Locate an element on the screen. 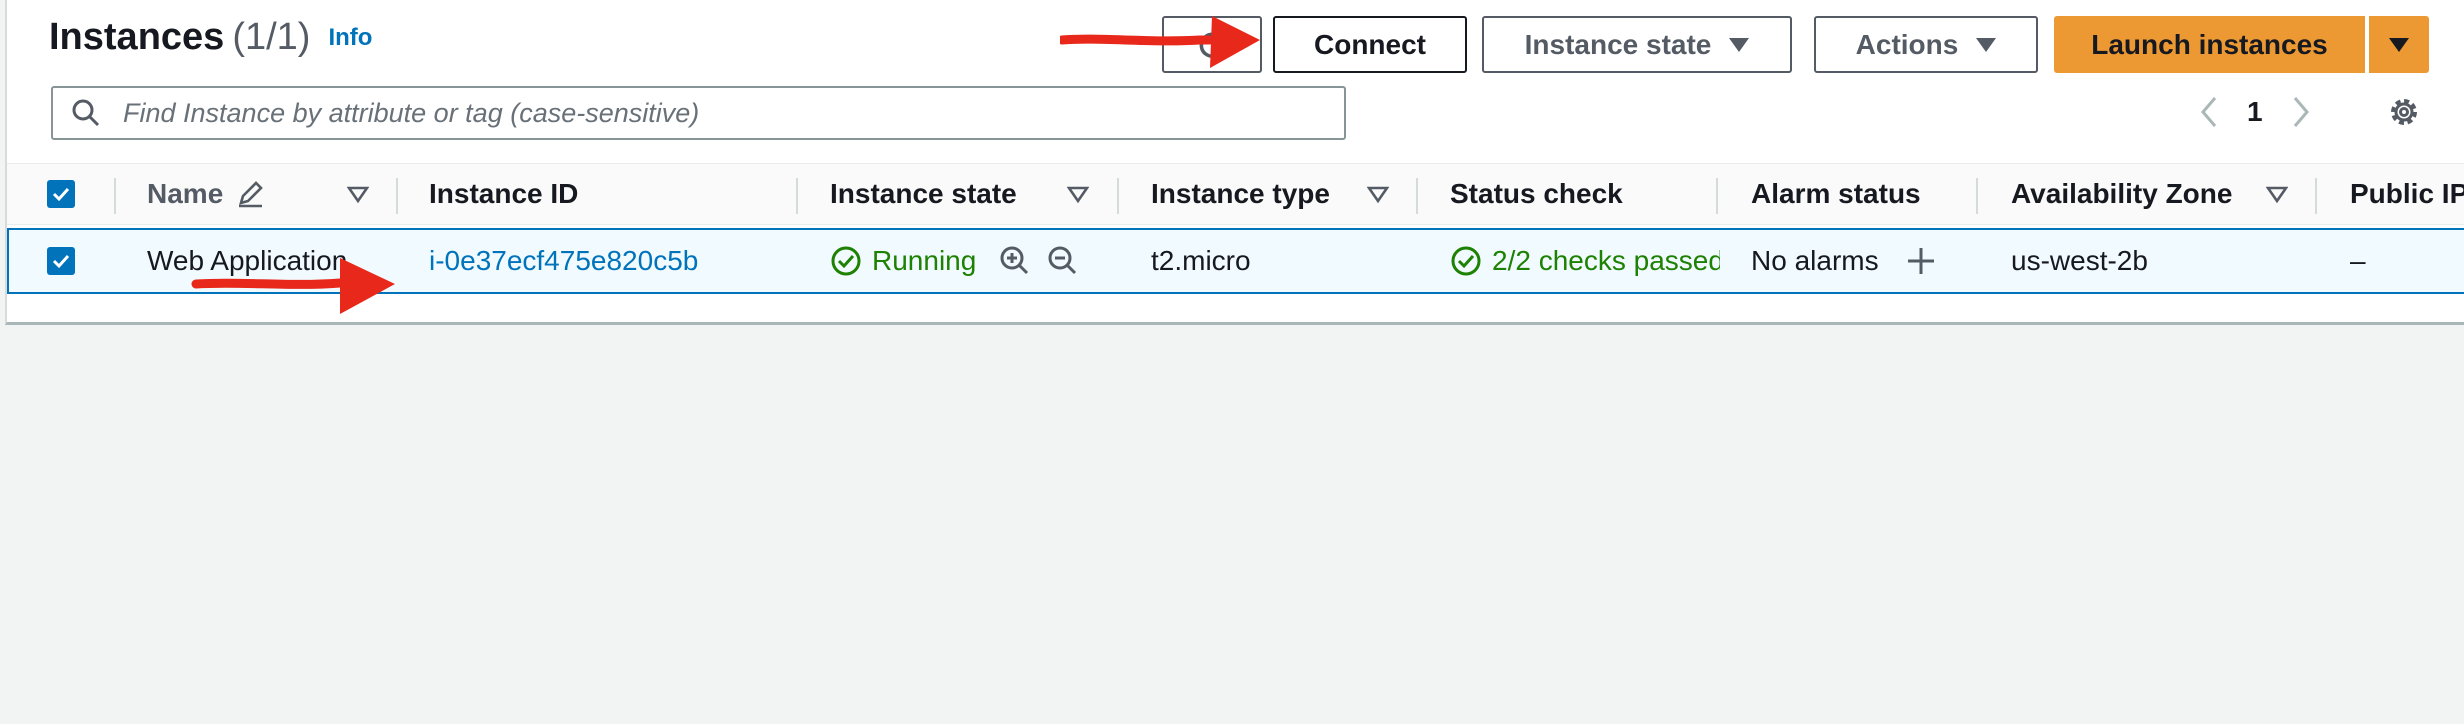  launch-instances-dropdown-button is located at coordinates (2399, 44).